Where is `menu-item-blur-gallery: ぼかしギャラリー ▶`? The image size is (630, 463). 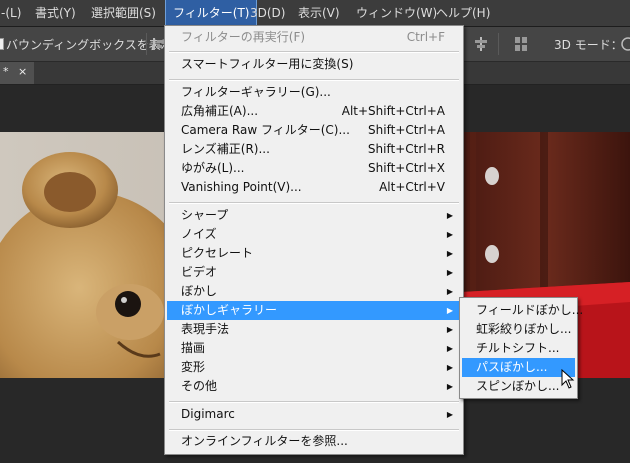
menu-item-blur-gallery: ぼかしギャラリー ▶ is located at coordinates (314, 310).